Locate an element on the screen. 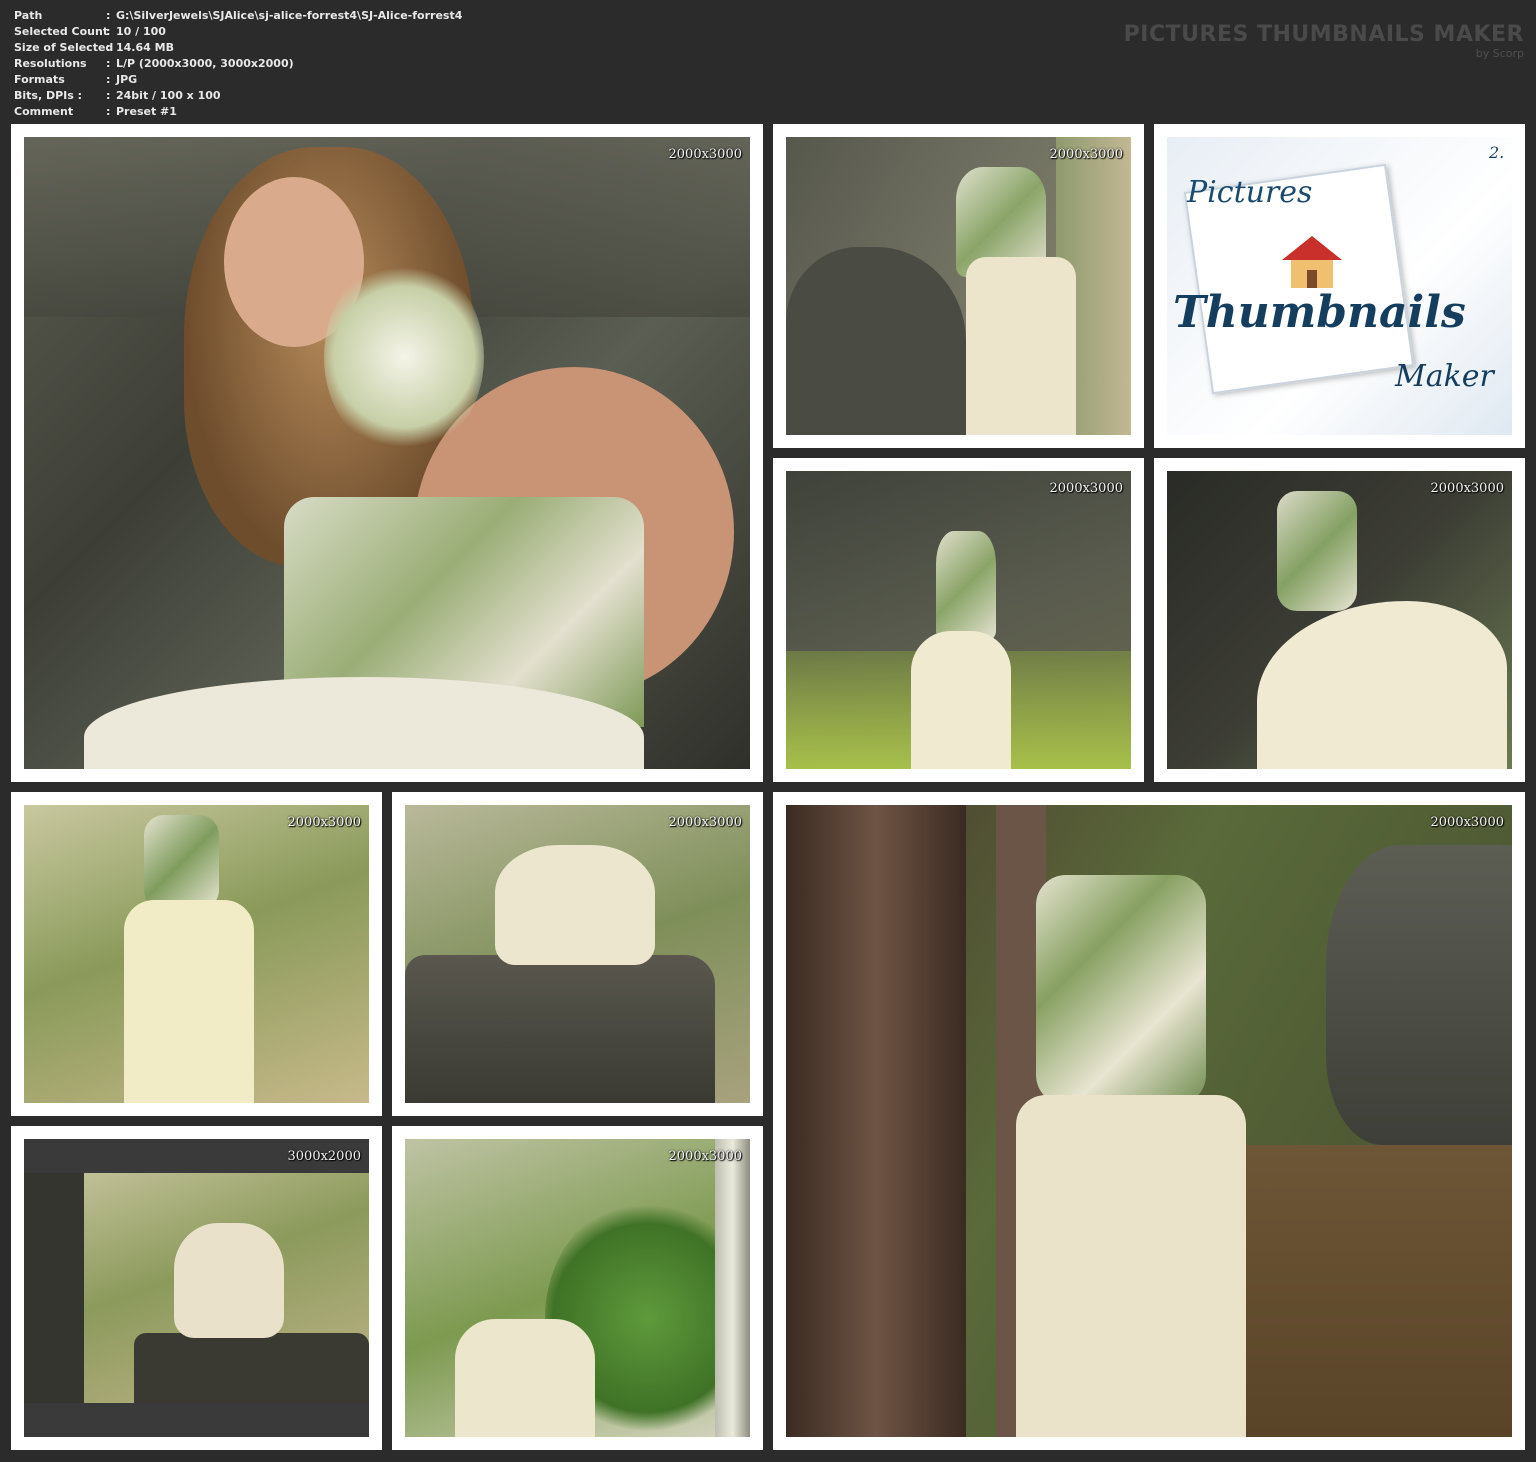 The height and width of the screenshot is (1462, 1536). house-icon is located at coordinates (1312, 262).